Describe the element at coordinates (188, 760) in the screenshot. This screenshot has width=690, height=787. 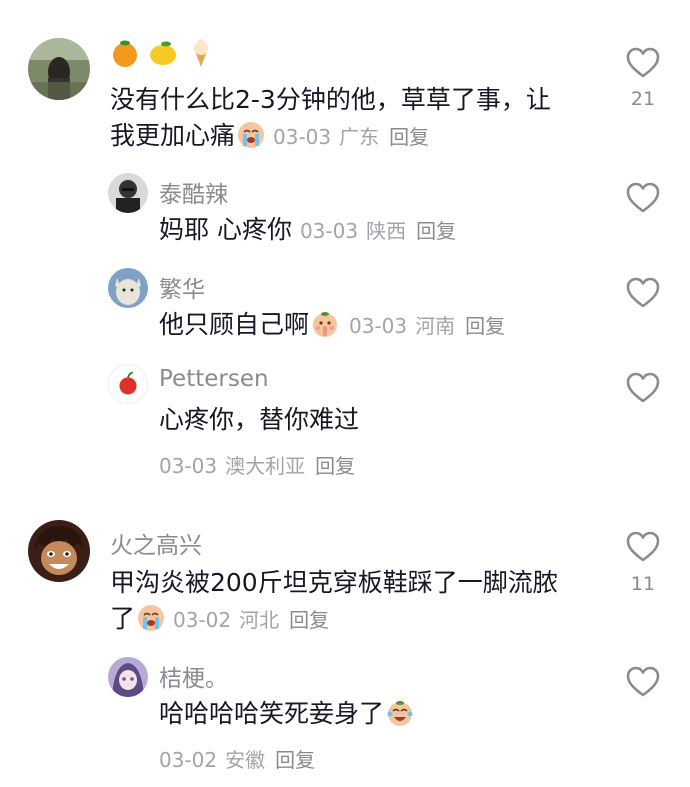
I see `reply-date: 03-02` at that location.